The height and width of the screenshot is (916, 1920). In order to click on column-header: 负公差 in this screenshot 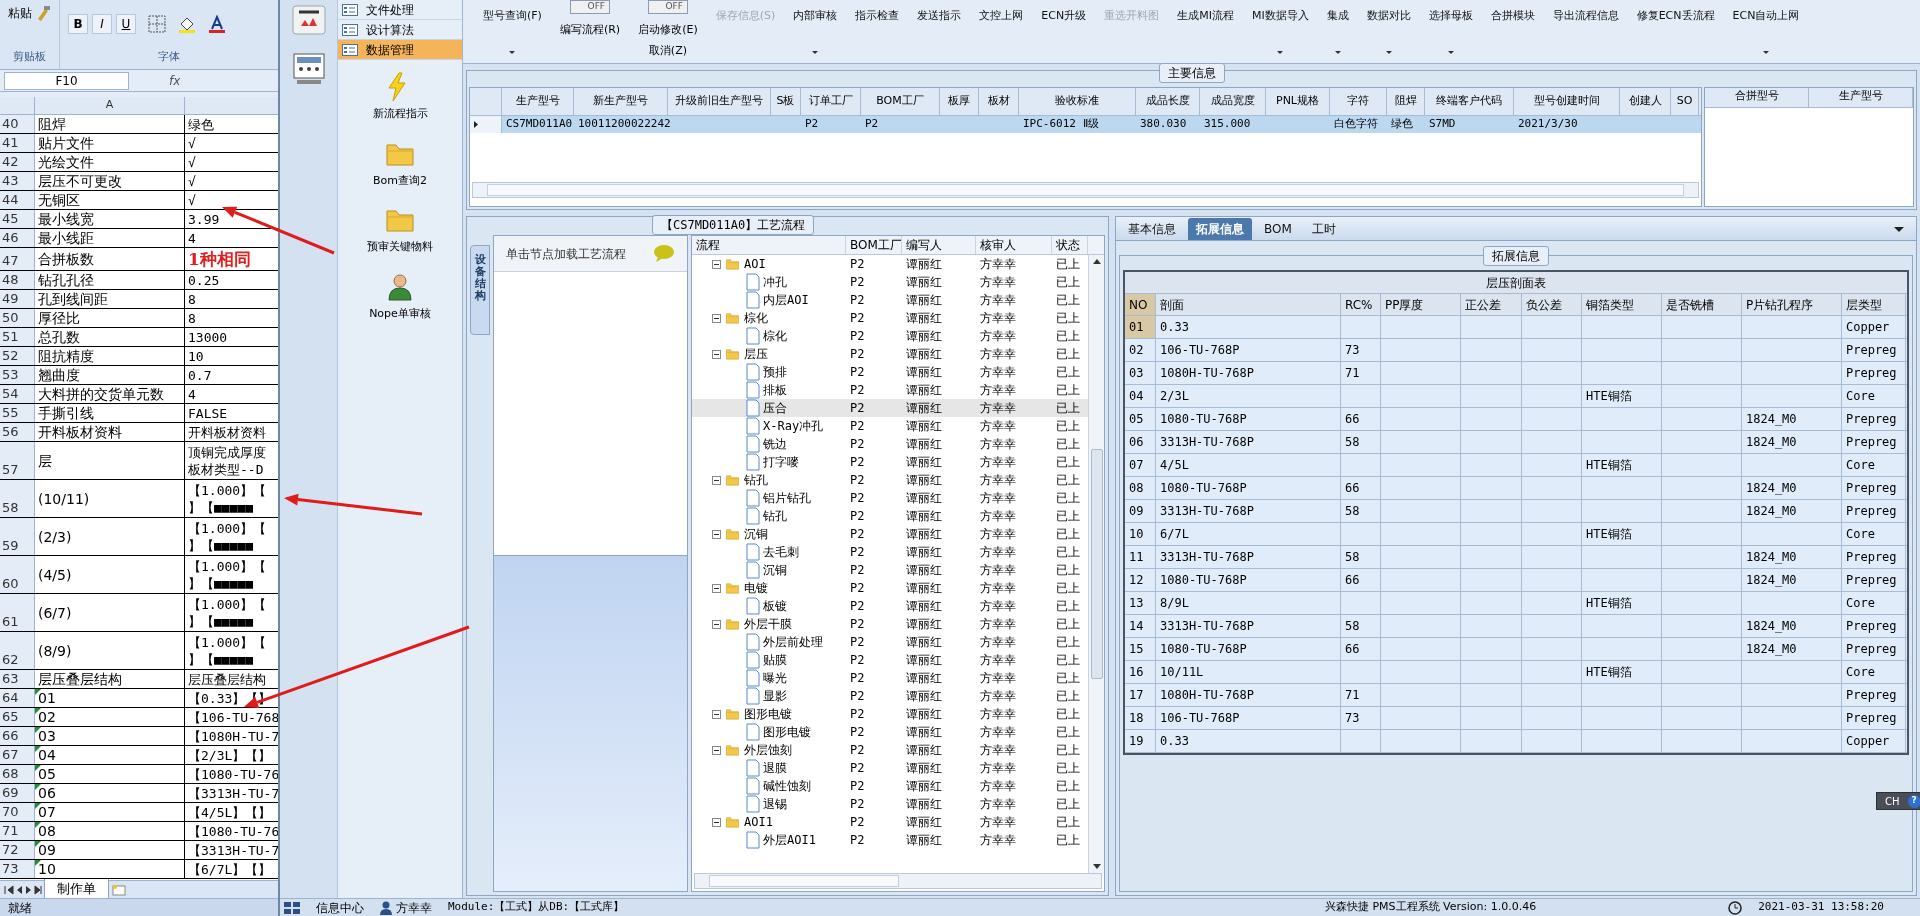, I will do `click(1552, 304)`.